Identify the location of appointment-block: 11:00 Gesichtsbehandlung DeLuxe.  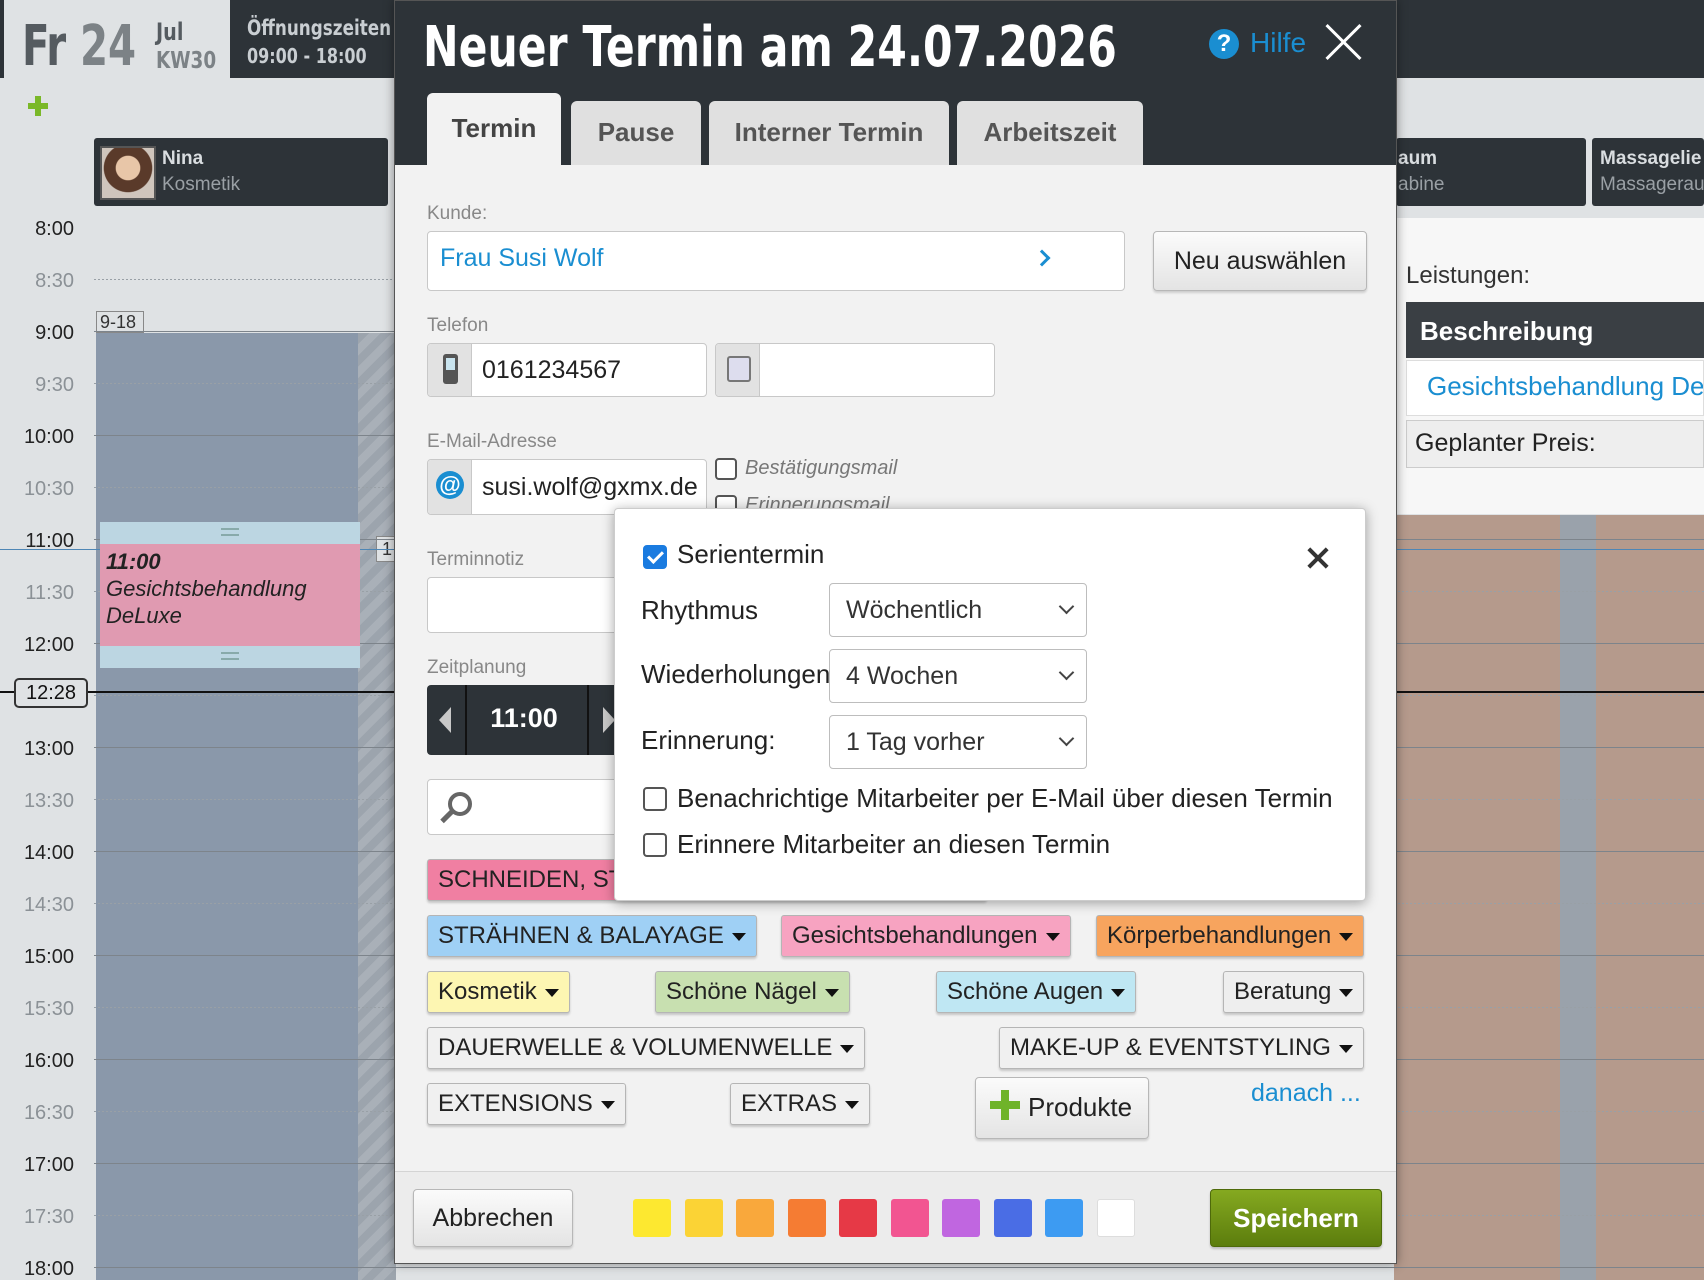
(230, 595).